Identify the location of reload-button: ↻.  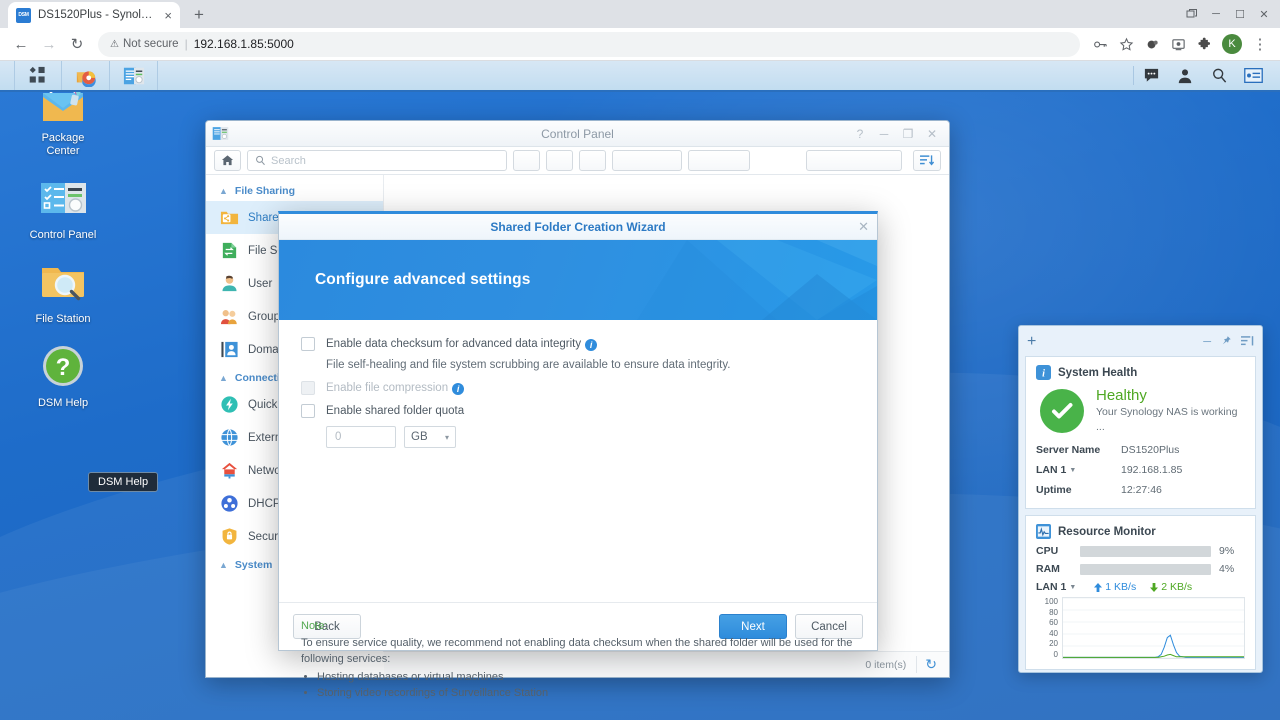
(77, 44).